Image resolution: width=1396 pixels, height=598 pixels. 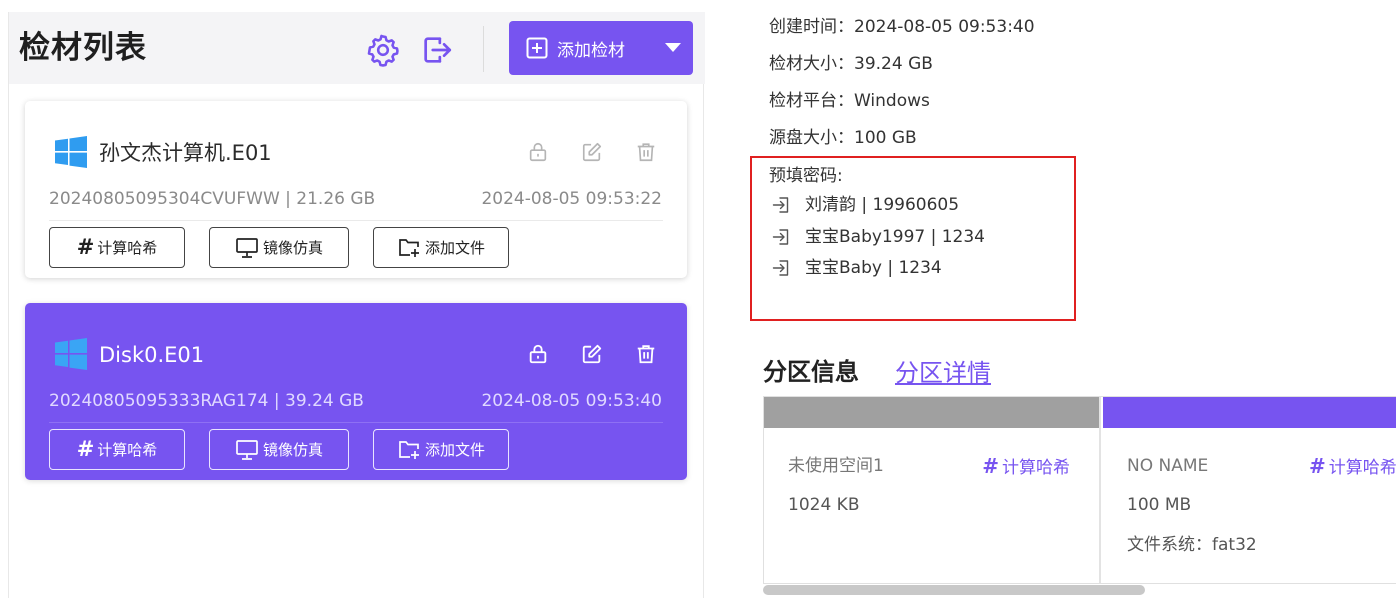 I want to click on password-item: 宝宝Baby | 1234, so click(x=856, y=268).